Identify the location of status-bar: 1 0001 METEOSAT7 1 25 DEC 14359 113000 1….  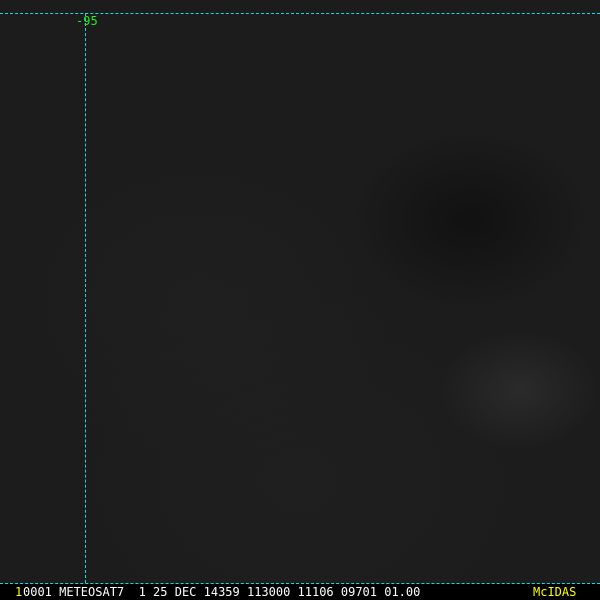
(300, 592).